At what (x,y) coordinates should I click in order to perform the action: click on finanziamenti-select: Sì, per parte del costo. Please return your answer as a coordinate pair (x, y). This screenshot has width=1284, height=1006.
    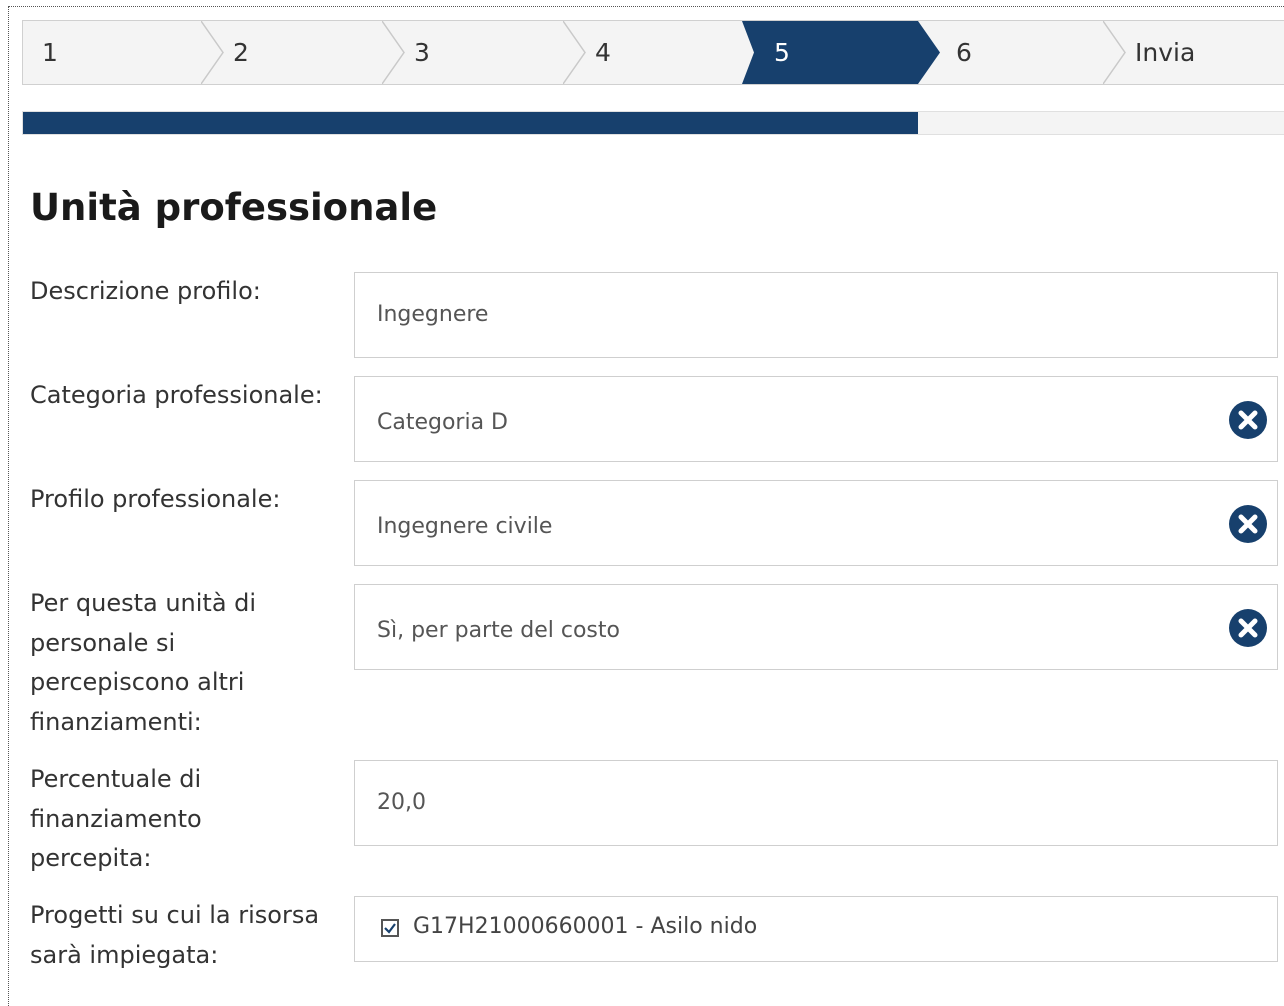
    Looking at the image, I should click on (816, 627).